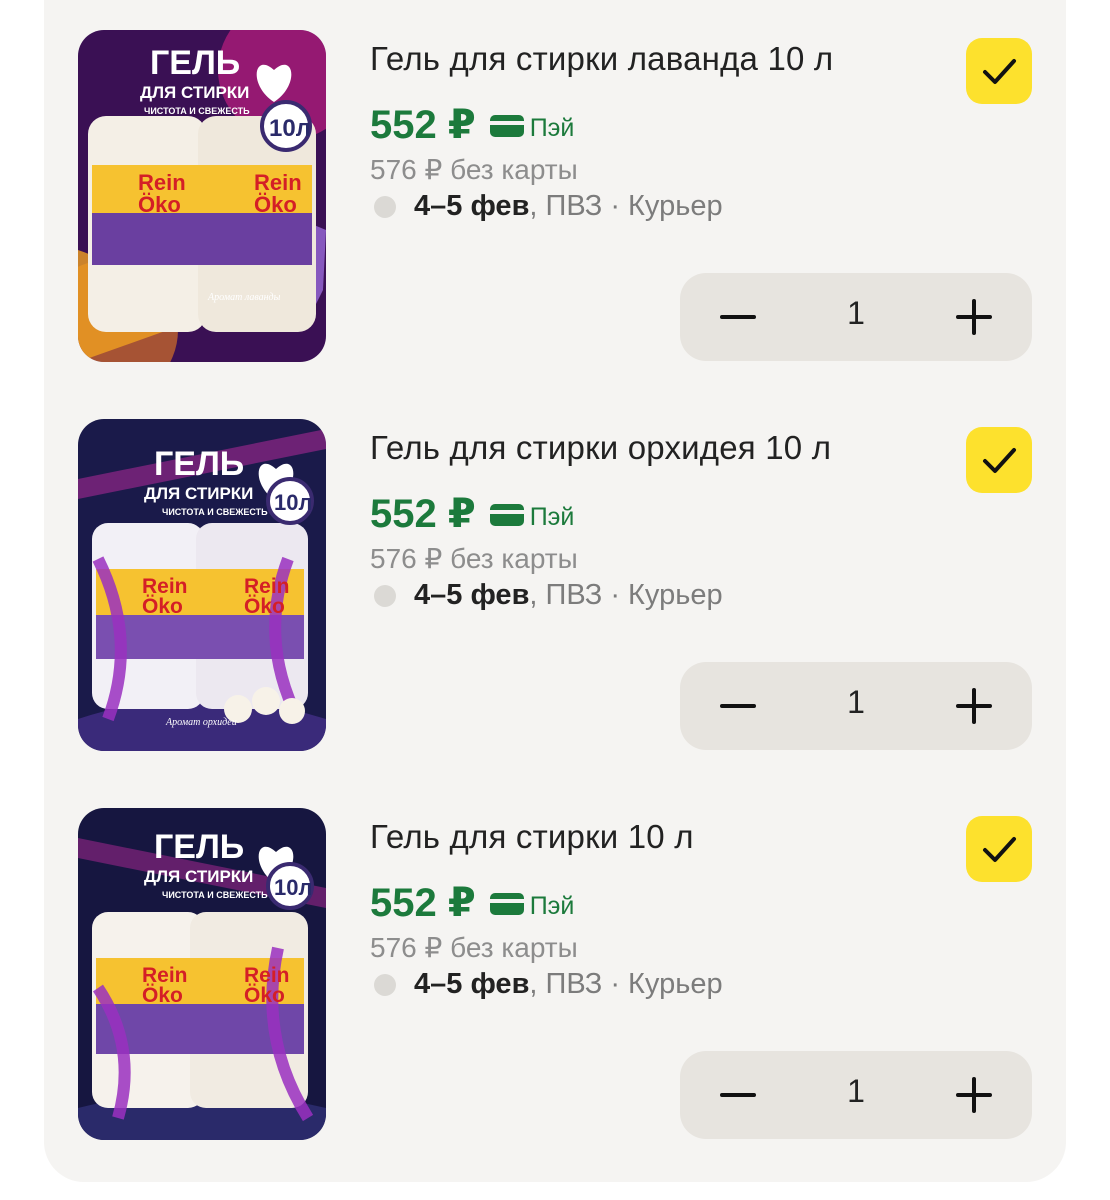  I want to click on product-title: Гель для стирки лаванда 10 л, so click(601, 59).